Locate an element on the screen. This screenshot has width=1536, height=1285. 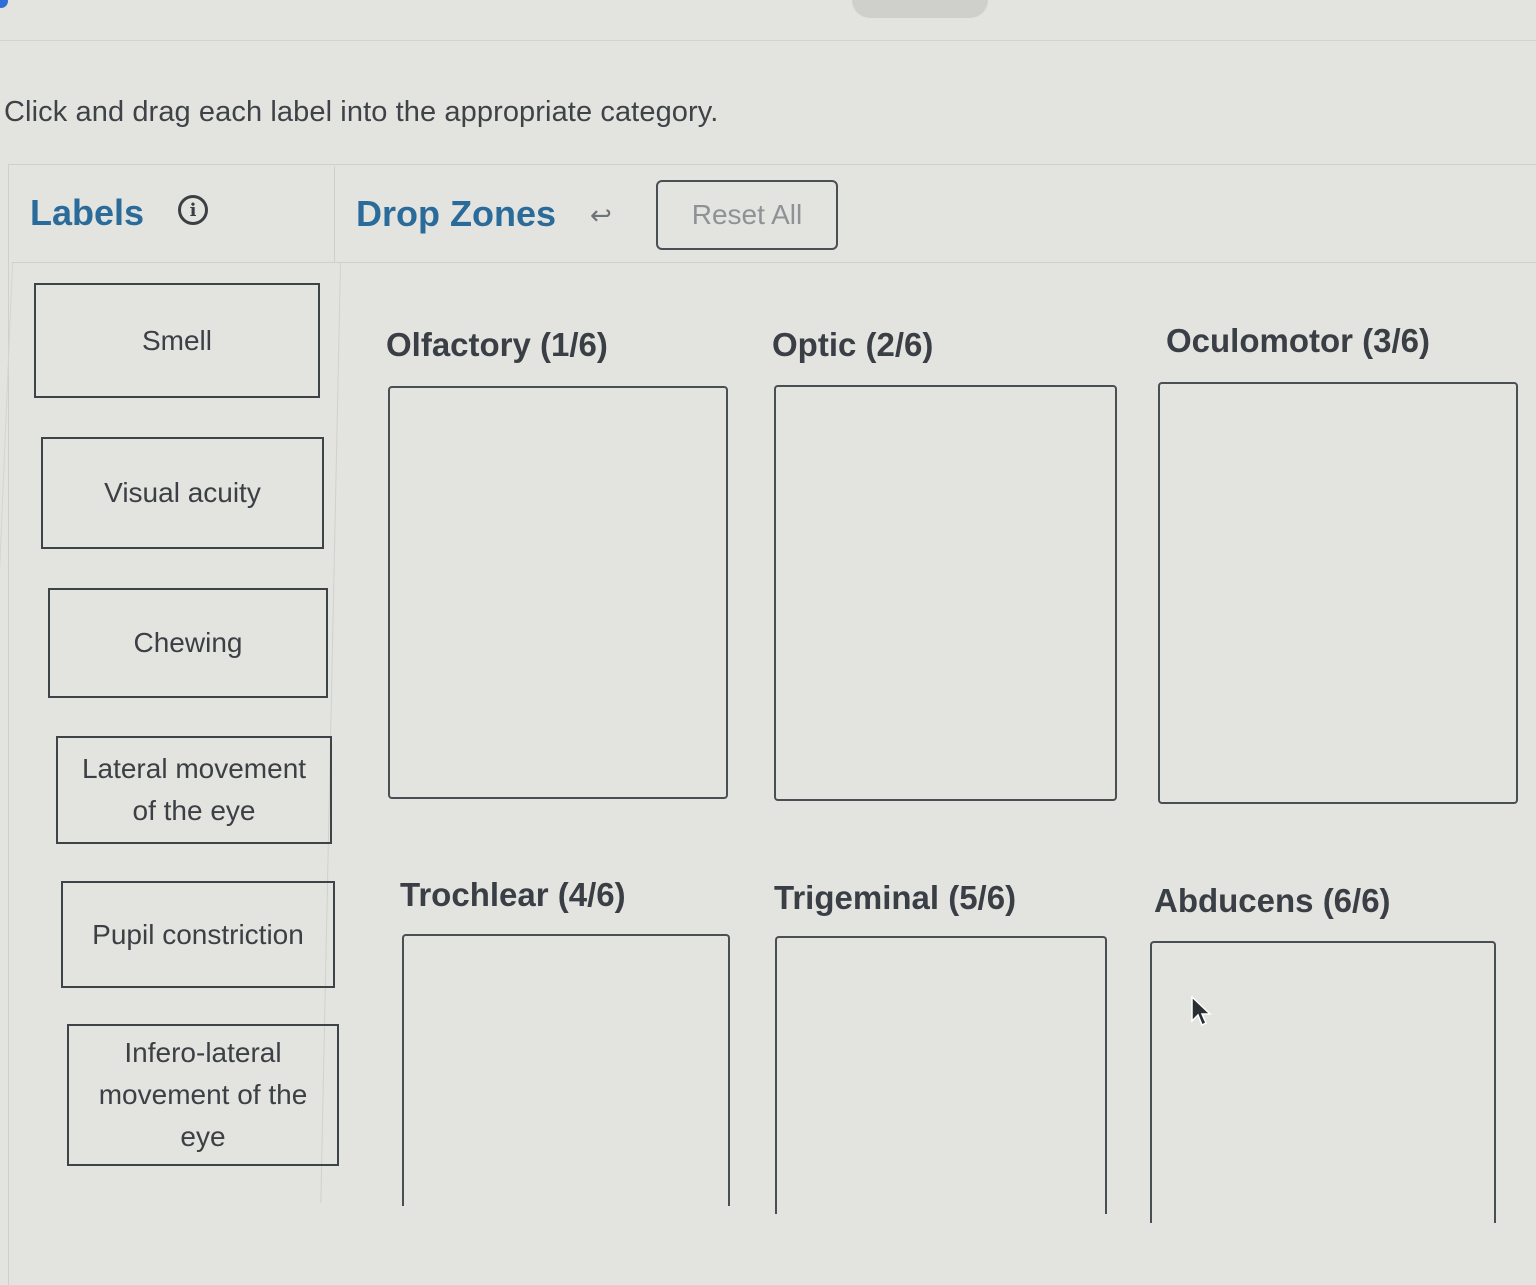
labels-heading: Labels is located at coordinates (87, 212).